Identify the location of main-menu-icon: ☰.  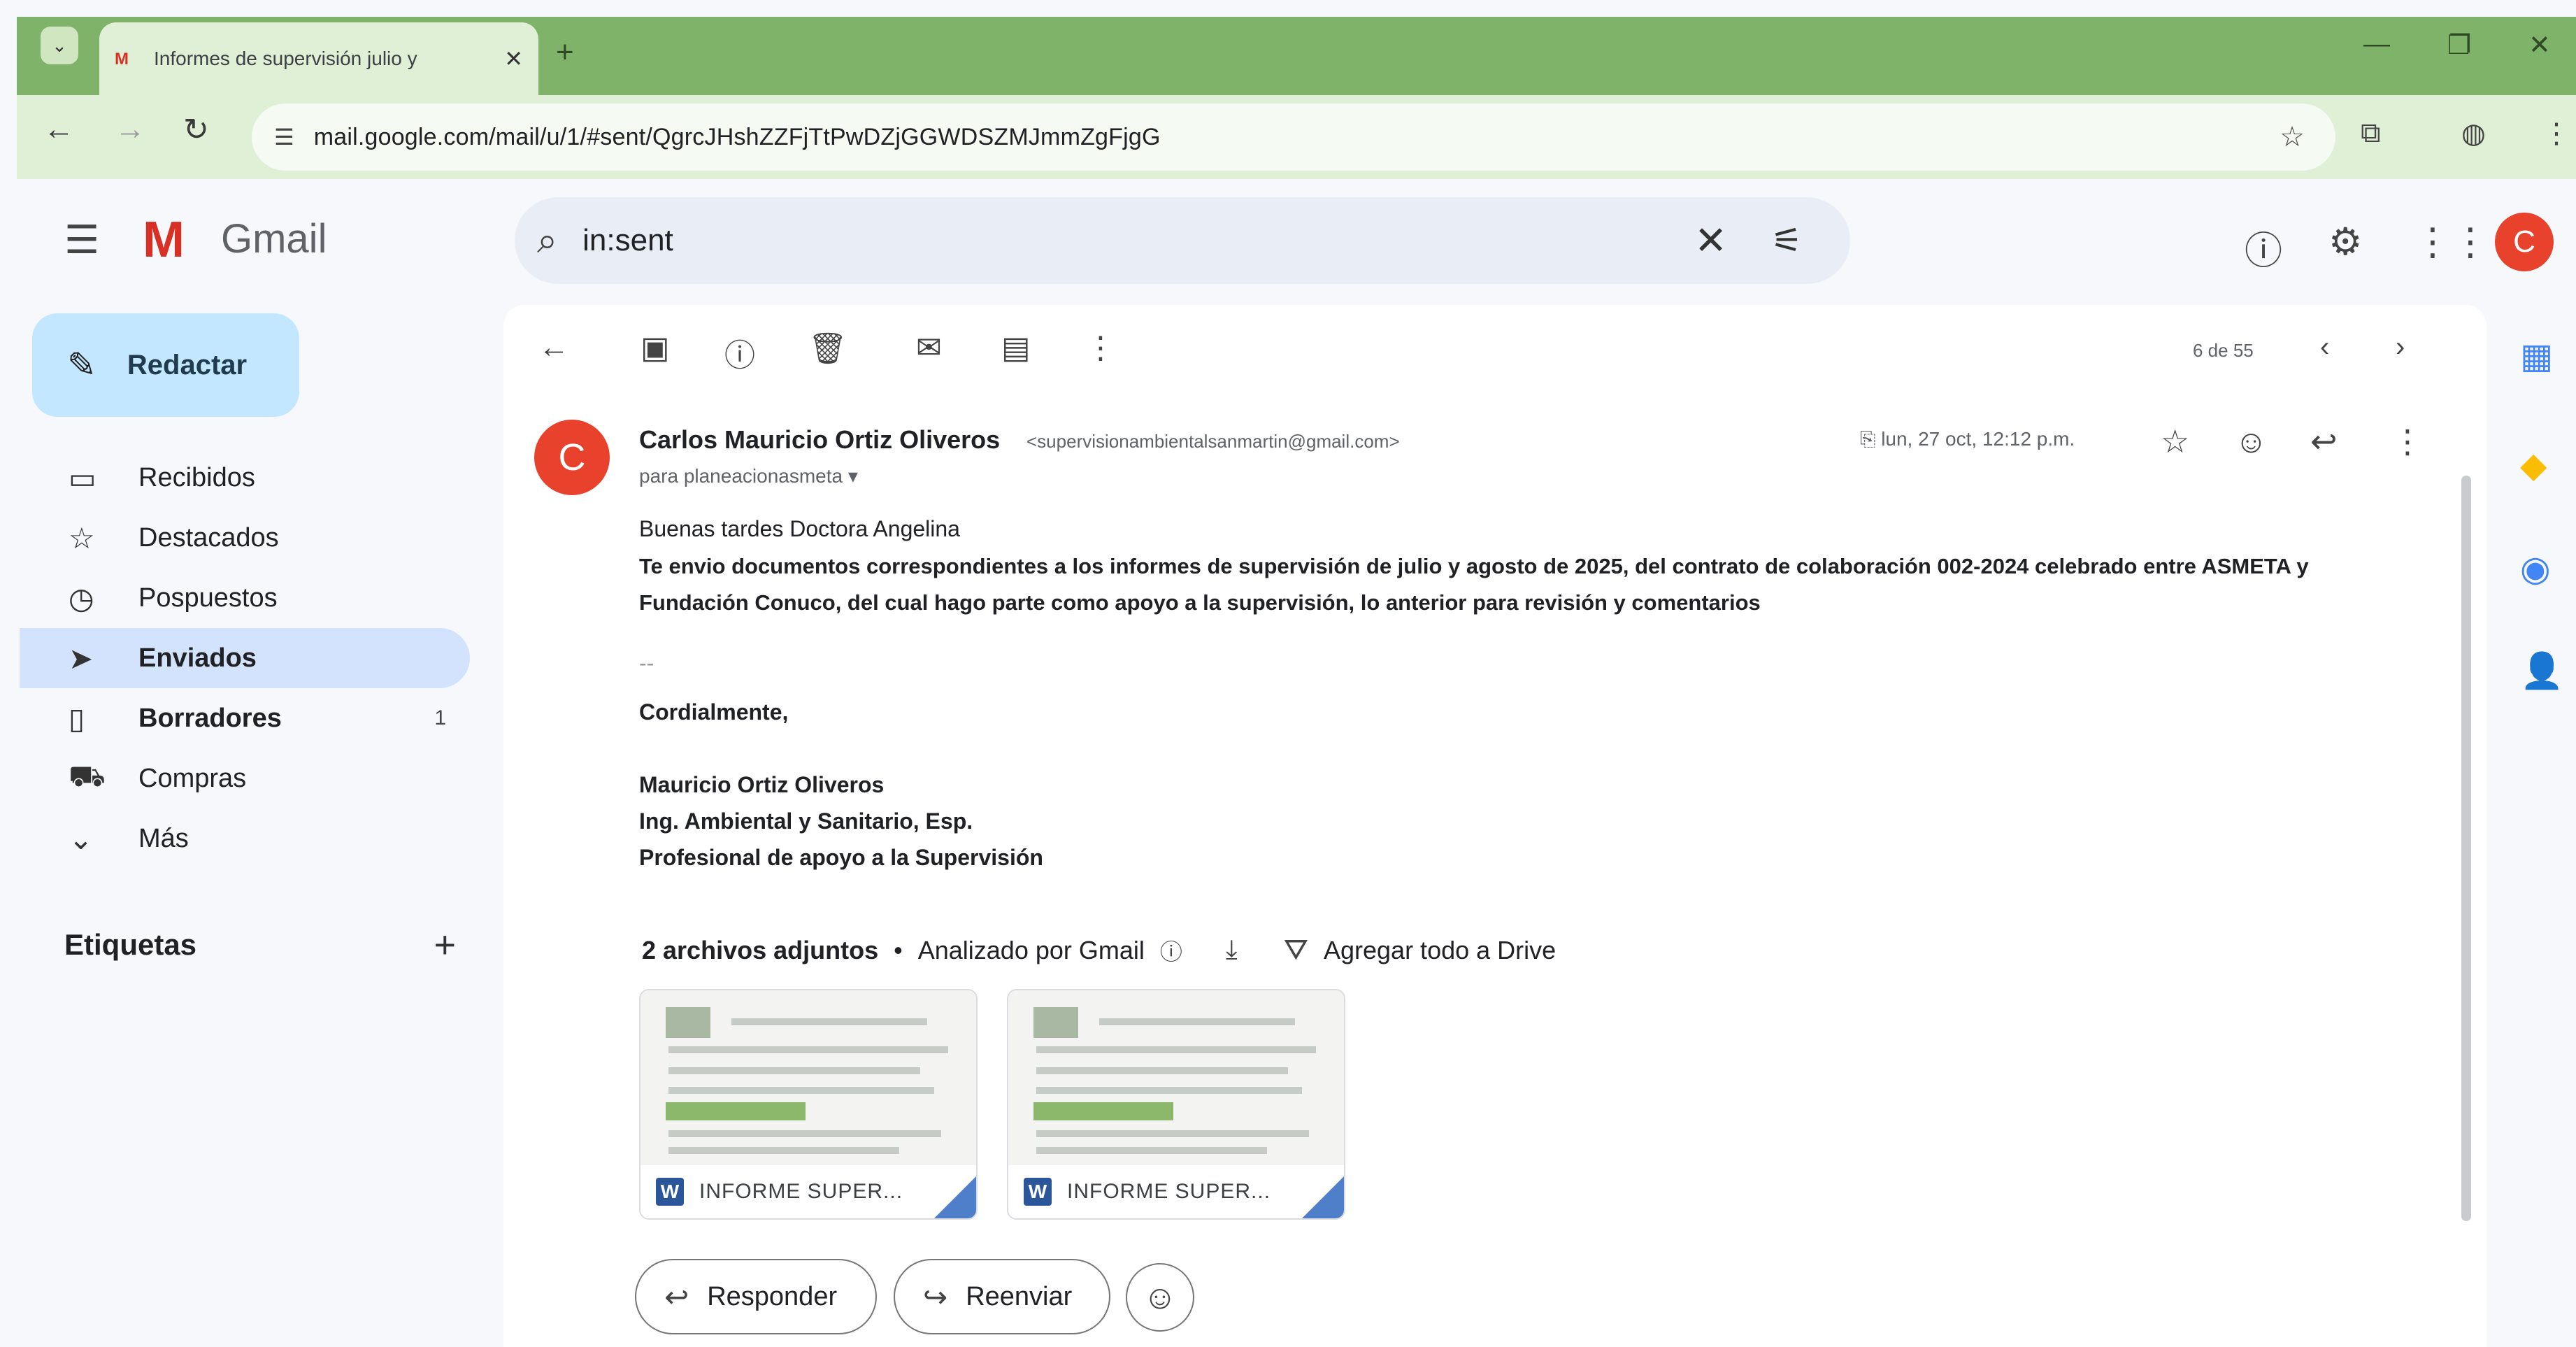
(81, 240).